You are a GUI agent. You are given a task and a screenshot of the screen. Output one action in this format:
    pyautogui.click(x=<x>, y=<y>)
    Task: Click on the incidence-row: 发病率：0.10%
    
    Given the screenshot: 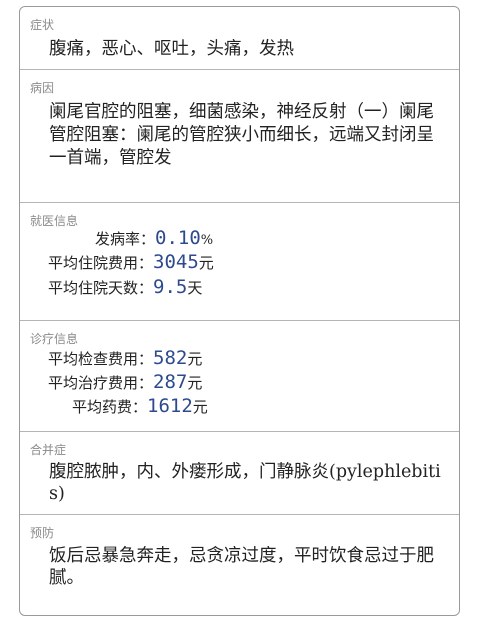 What is the action you would take?
    pyautogui.click(x=154, y=238)
    